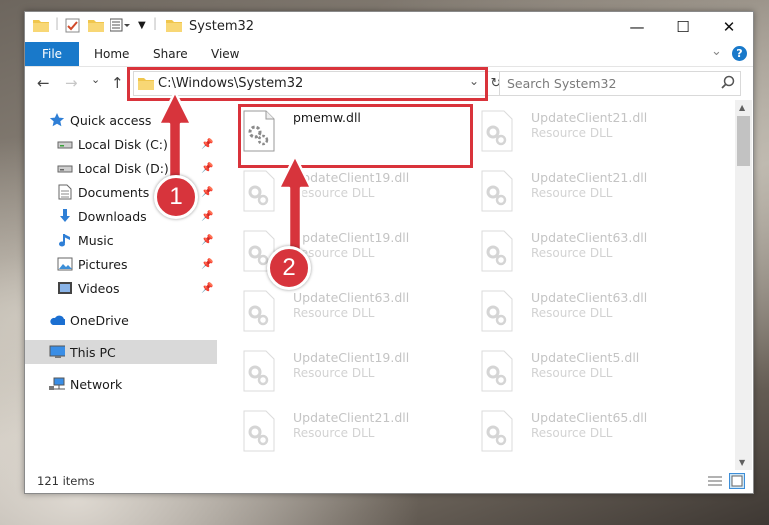  What do you see at coordinates (289, 268) in the screenshot?
I see `callout-2: 2` at bounding box center [289, 268].